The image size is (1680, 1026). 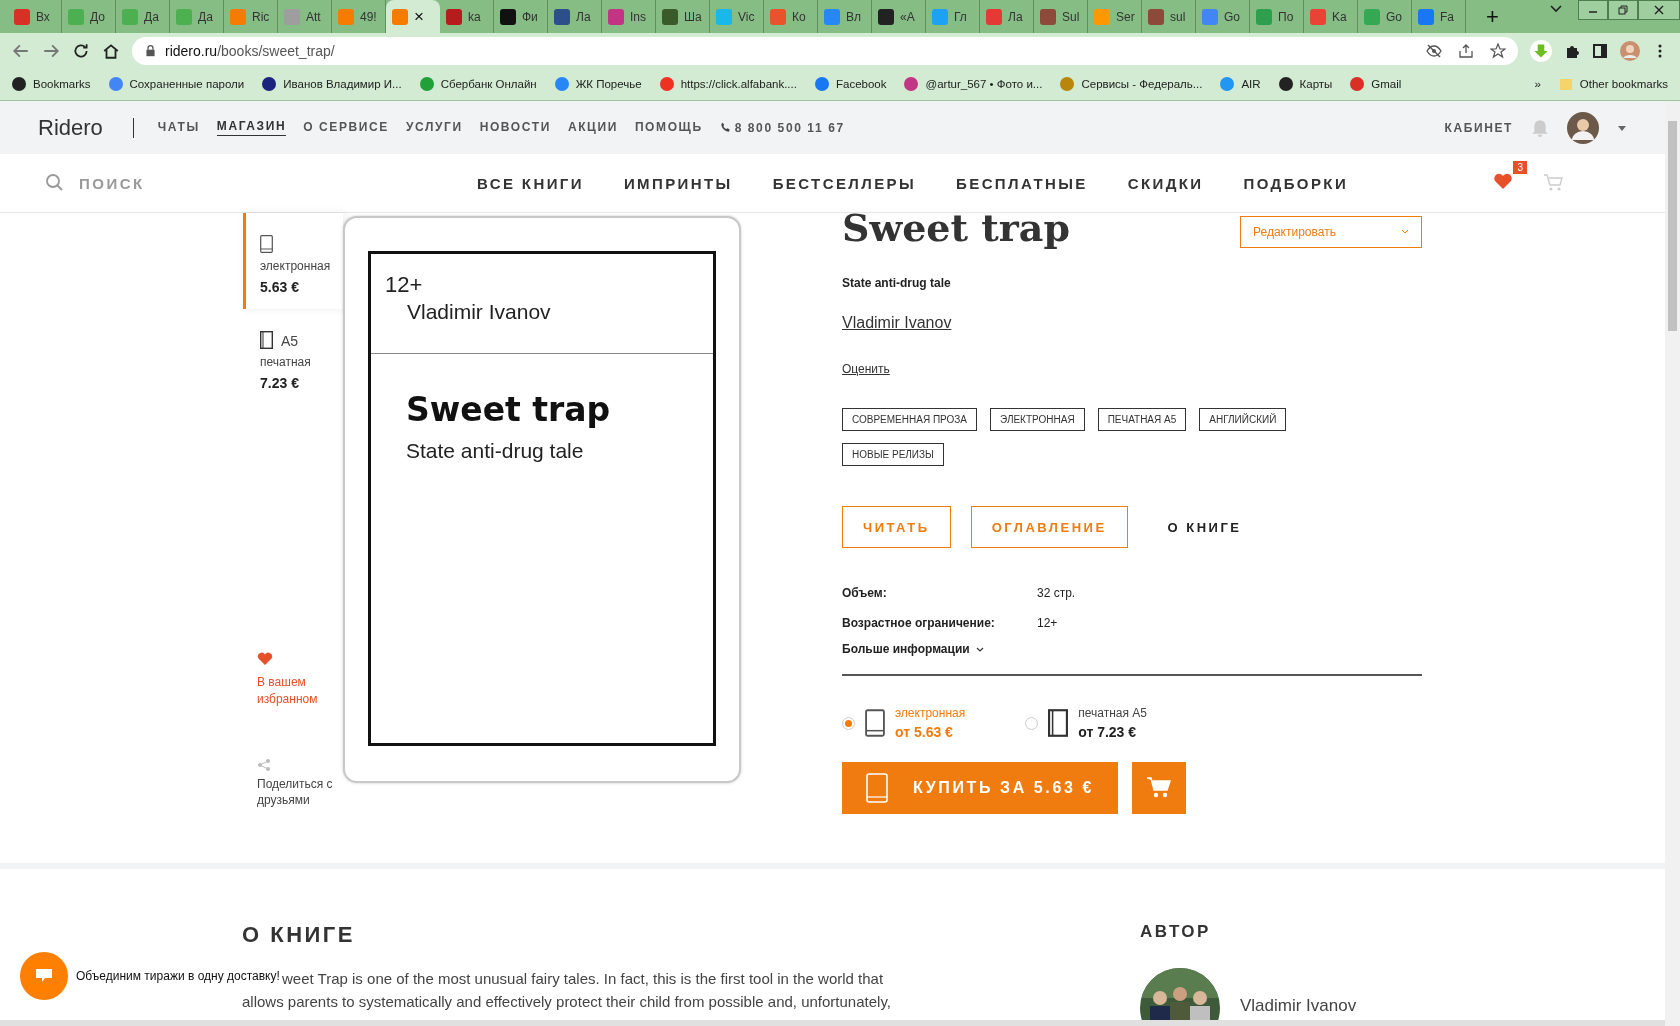 I want to click on description-line: allows parents to systematically and effectively protect their child from possible and, unfortunately,, so click(x=566, y=1001).